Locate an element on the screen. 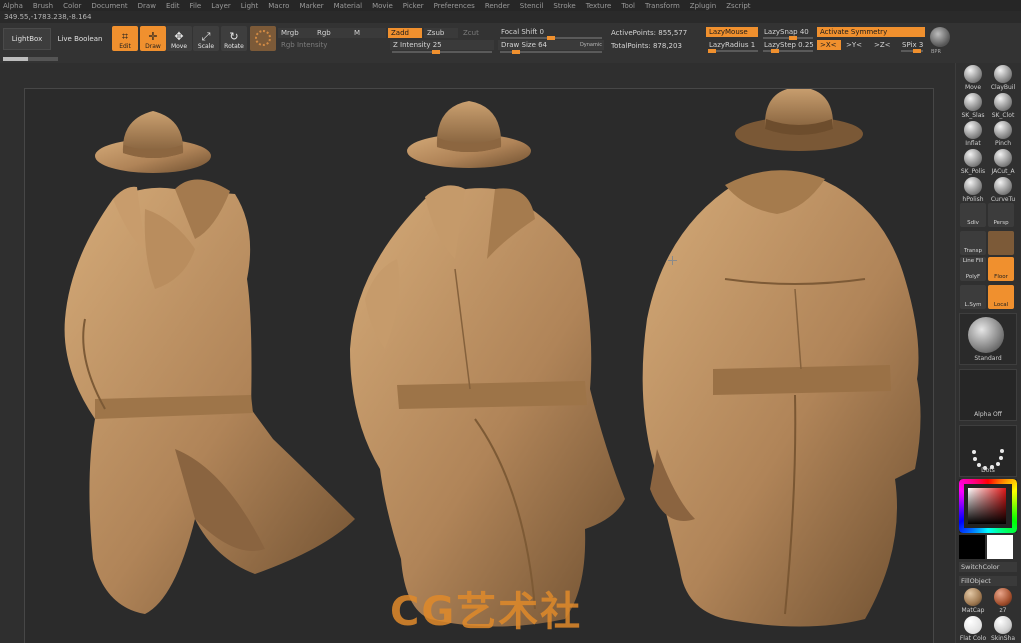  menu-zscript: Zscript is located at coordinates (738, 6).